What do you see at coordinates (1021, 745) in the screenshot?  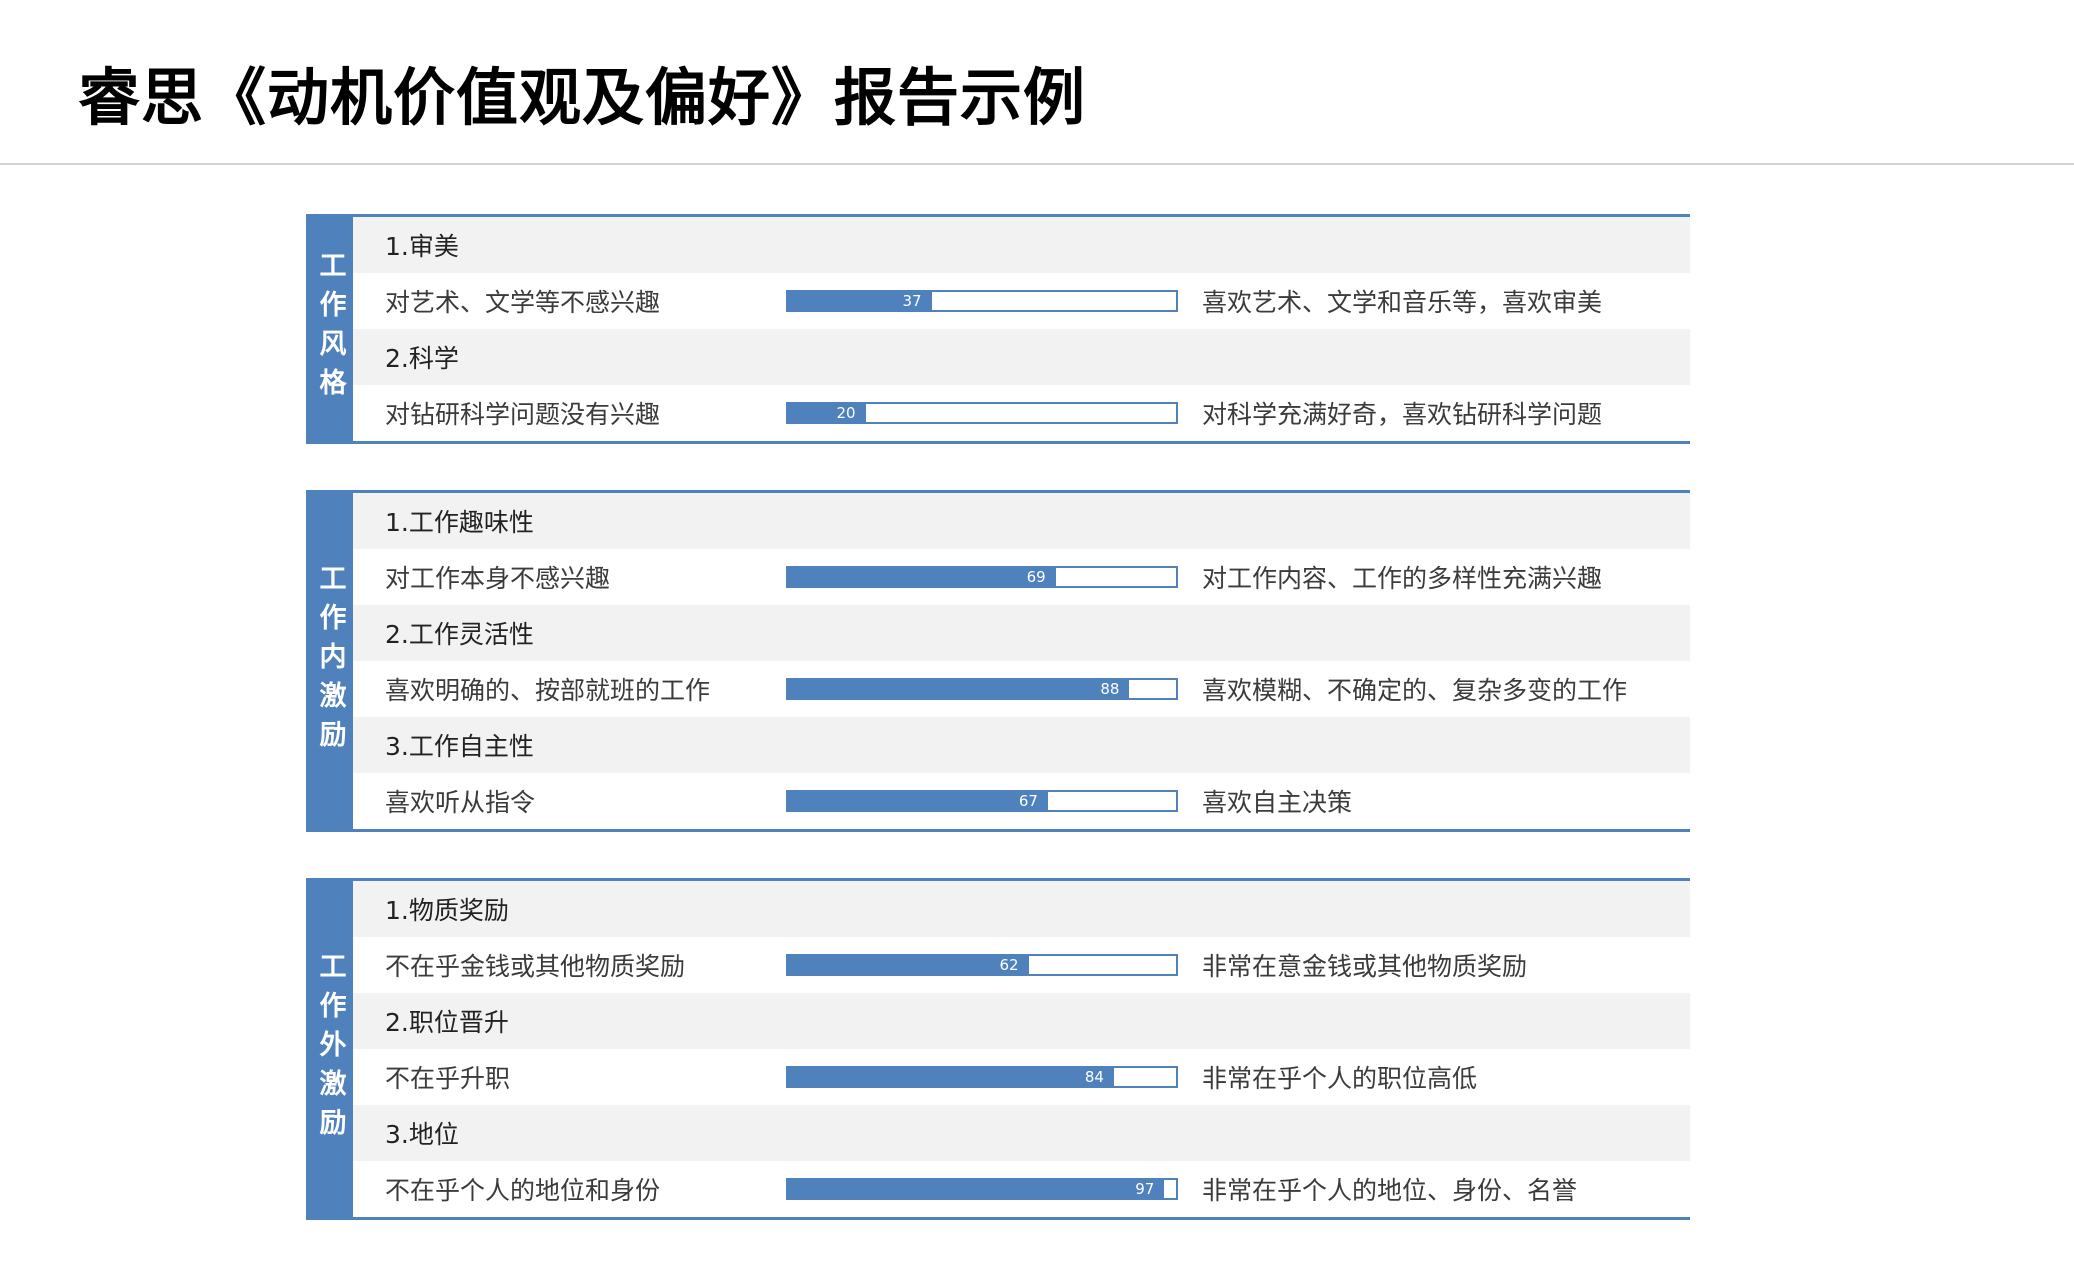 I see `scale-heading-row: 3.工作自主性` at bounding box center [1021, 745].